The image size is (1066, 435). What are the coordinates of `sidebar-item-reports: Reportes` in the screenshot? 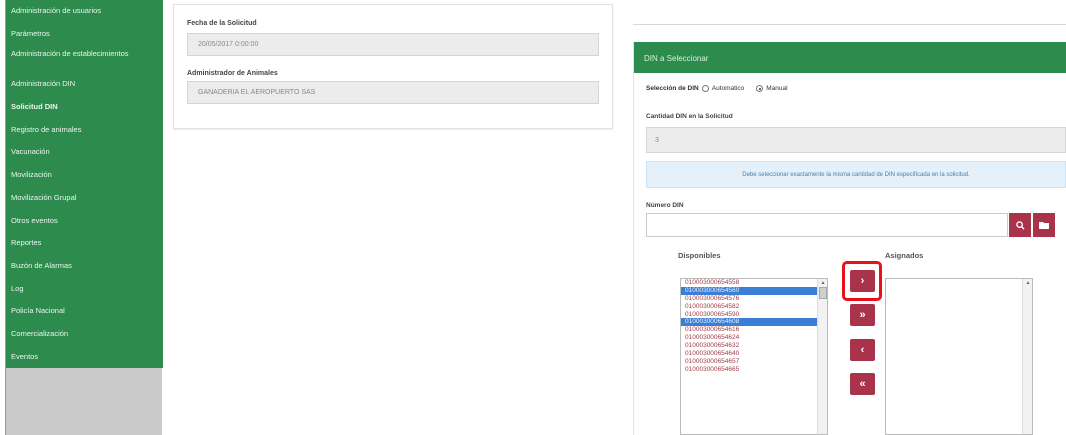 It's located at (84, 243).